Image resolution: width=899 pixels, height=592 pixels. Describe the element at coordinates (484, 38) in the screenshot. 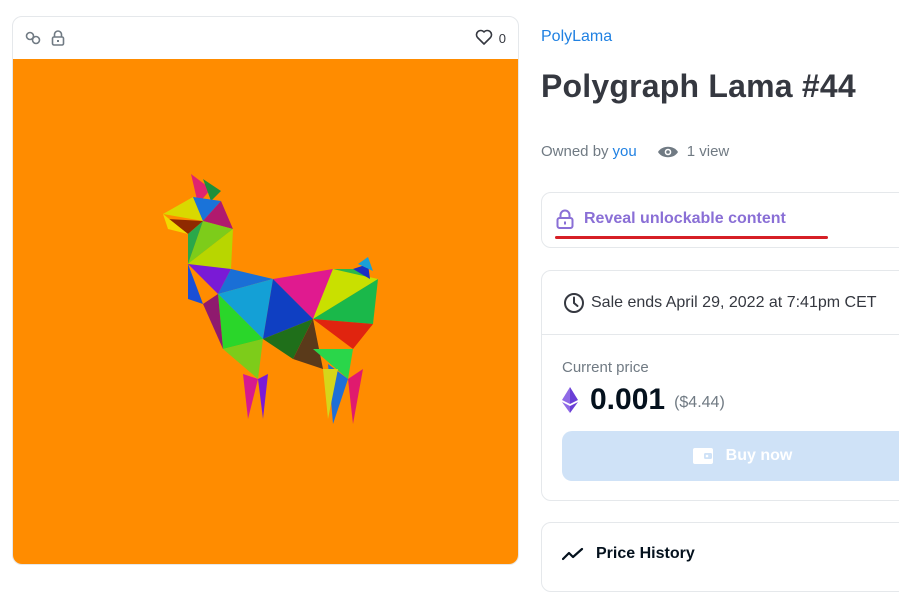

I see `heart-icon` at that location.